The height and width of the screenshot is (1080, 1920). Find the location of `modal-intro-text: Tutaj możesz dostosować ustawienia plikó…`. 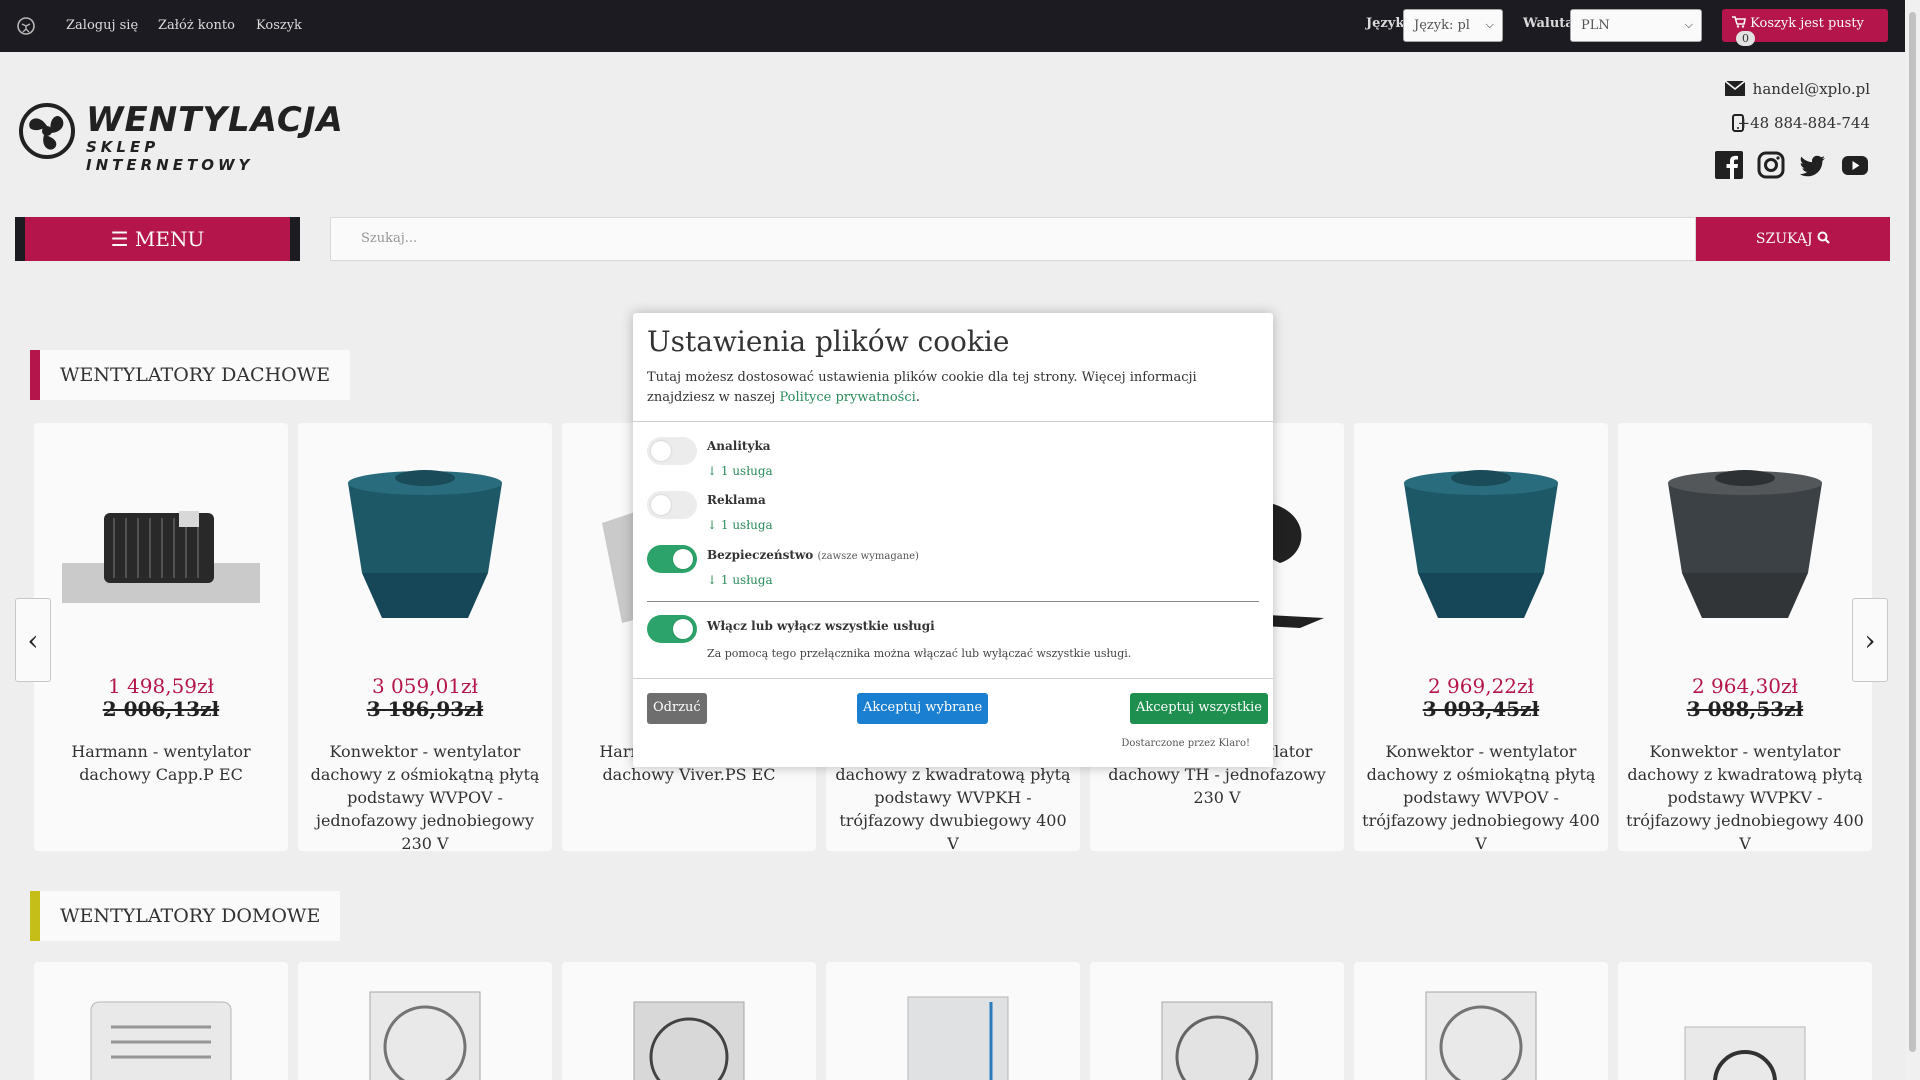

modal-intro-text: Tutaj możesz dostosować ustawienia plikó… is located at coordinates (922, 387).